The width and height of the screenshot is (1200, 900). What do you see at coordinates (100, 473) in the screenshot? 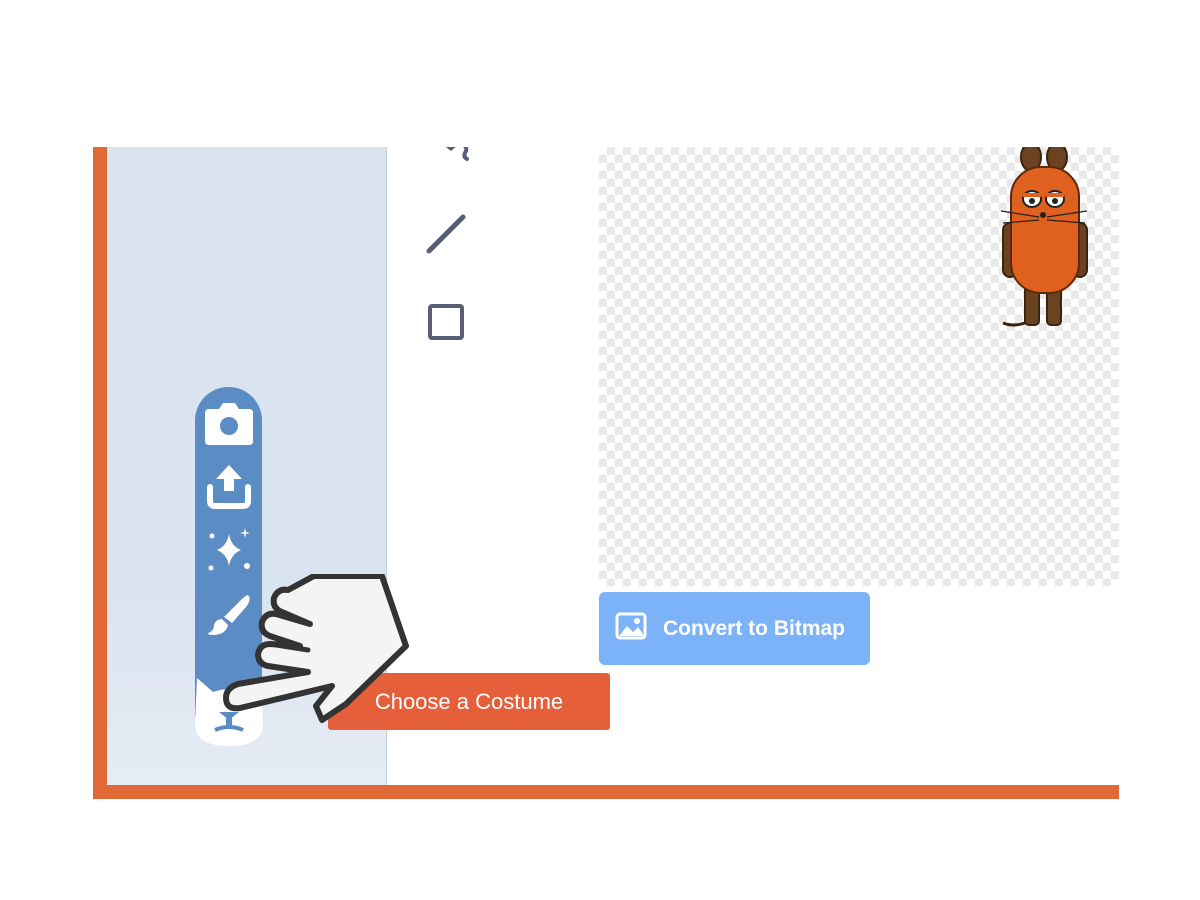
I see `frame-border-left` at bounding box center [100, 473].